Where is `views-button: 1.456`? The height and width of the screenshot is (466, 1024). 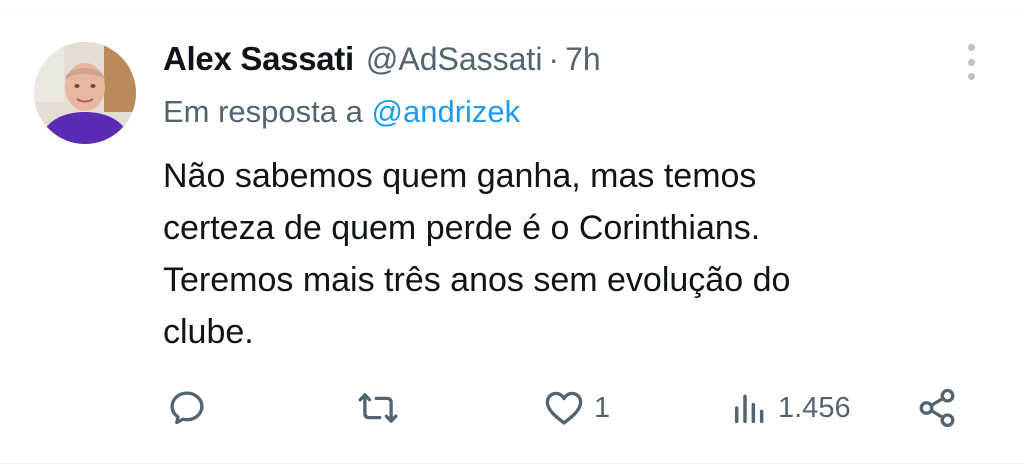
views-button: 1.456 is located at coordinates (790, 408).